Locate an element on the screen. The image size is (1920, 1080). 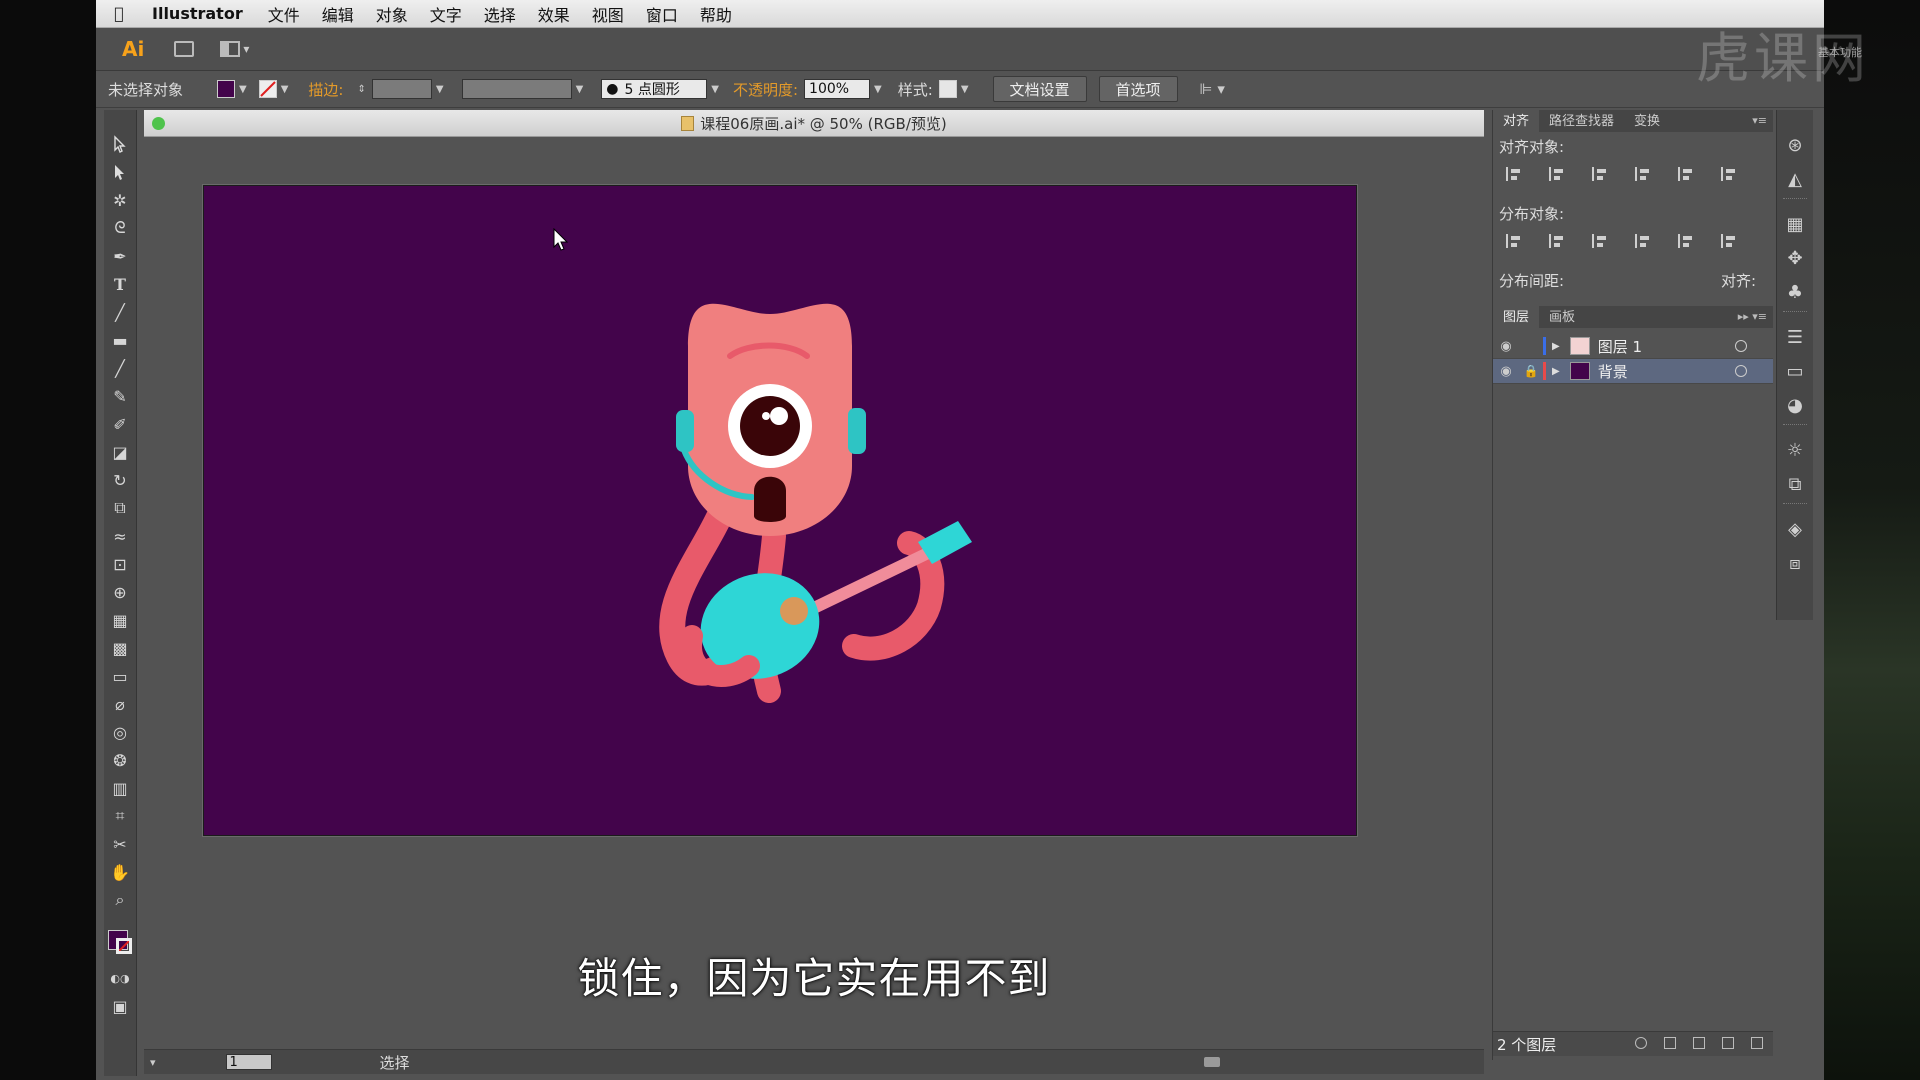
layer-name: 背景 is located at coordinates (1613, 371).